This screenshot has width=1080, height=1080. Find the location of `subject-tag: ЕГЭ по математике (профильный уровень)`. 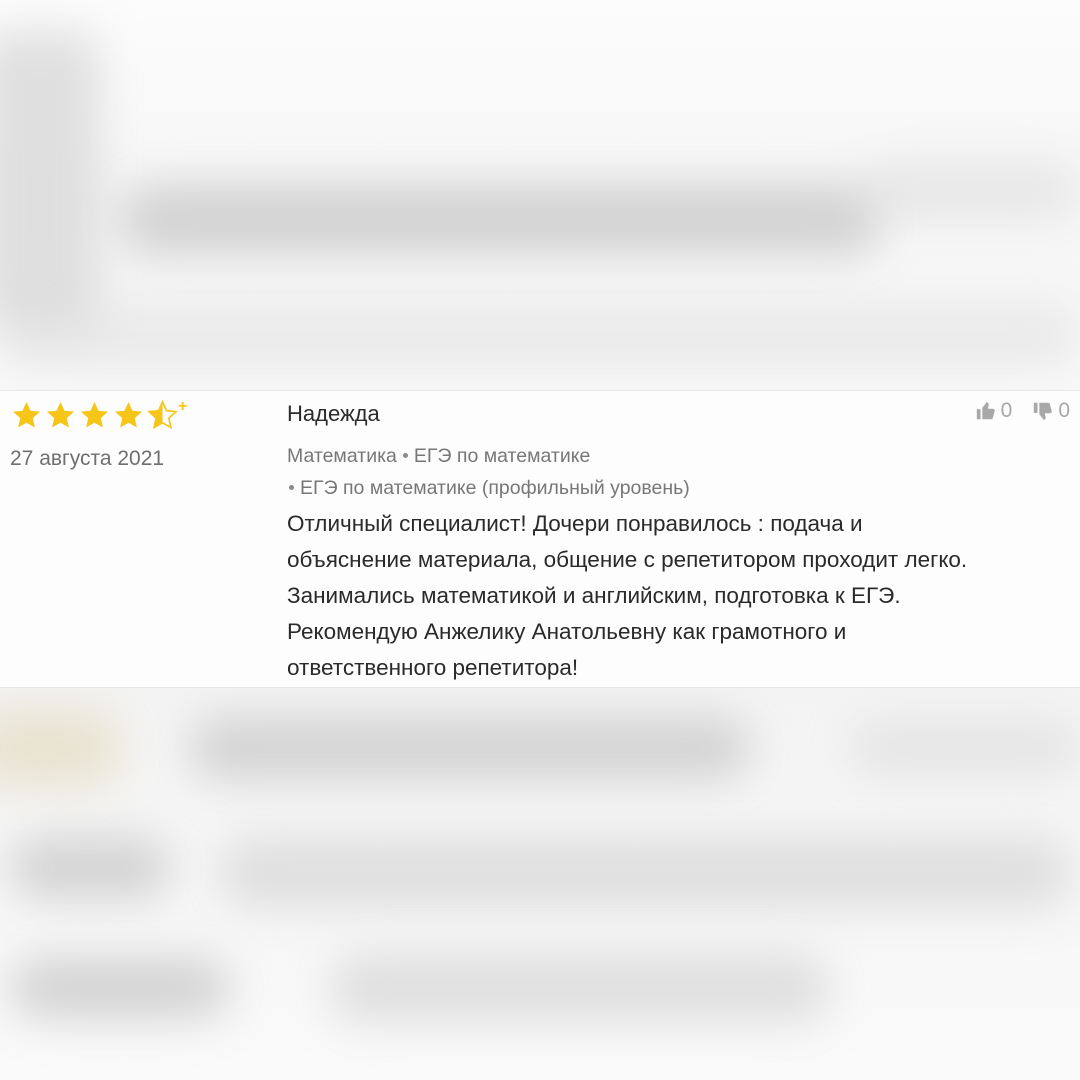

subject-tag: ЕГЭ по математике (профильный уровень) is located at coordinates (495, 488).